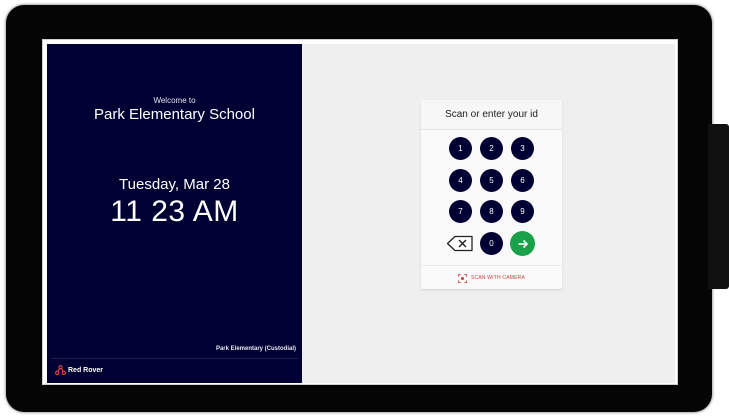 This screenshot has width=729, height=416. Describe the element at coordinates (522, 148) in the screenshot. I see `key-3: 3` at that location.